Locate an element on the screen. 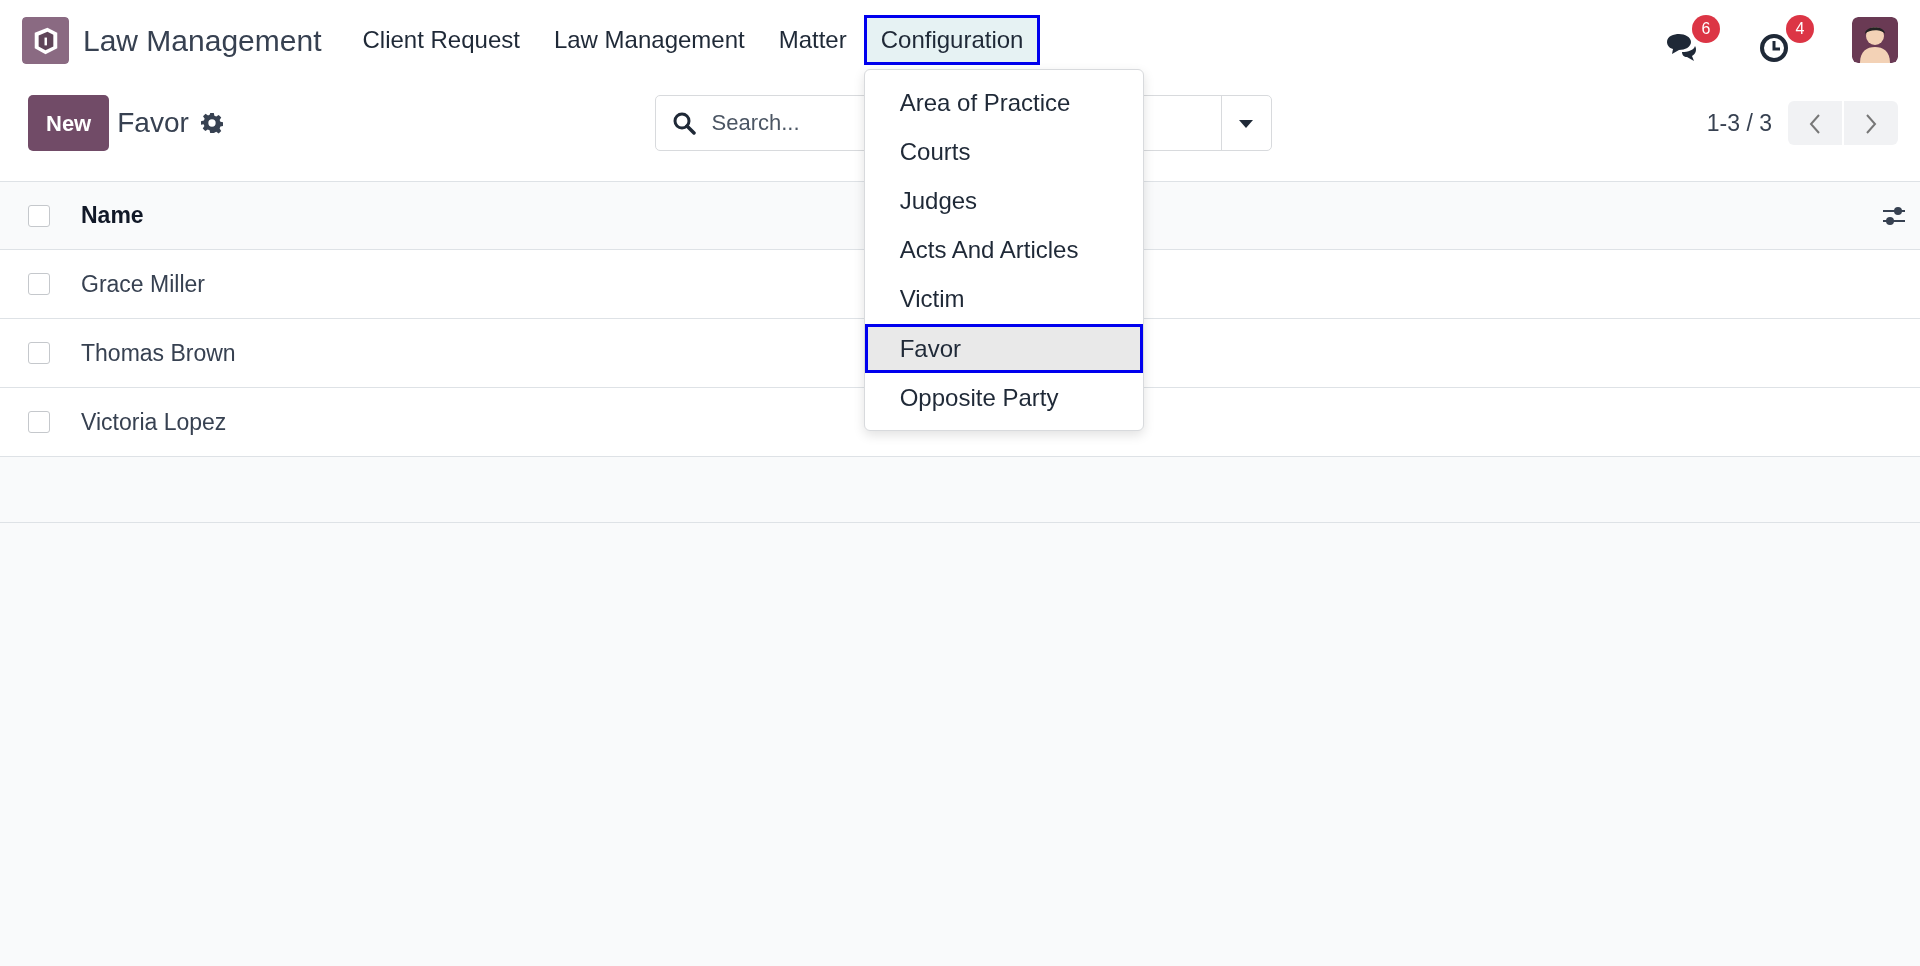  next-button is located at coordinates (1871, 123).